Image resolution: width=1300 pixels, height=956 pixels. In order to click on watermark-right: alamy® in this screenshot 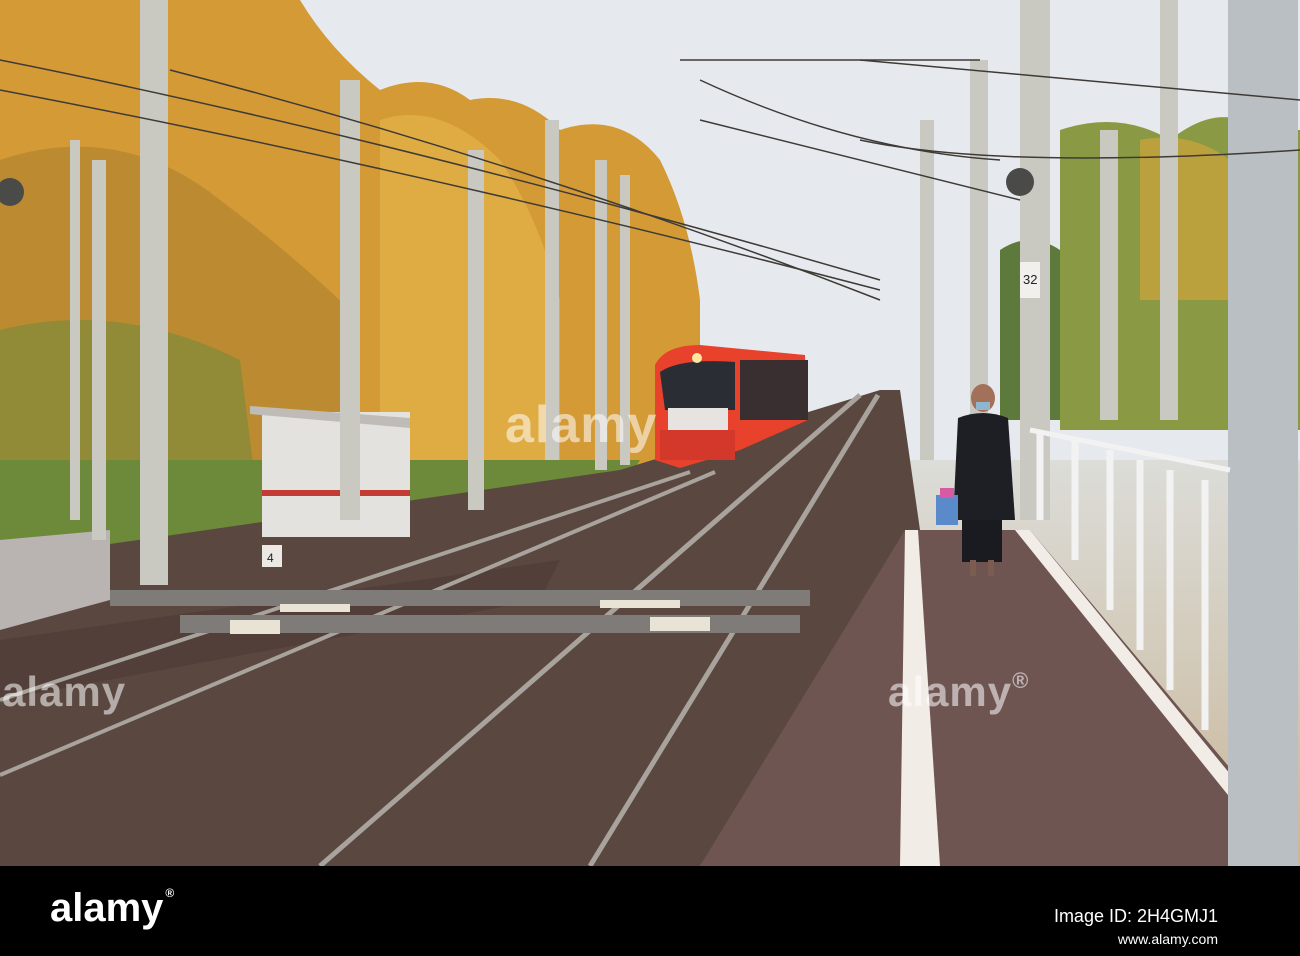, I will do `click(958, 692)`.